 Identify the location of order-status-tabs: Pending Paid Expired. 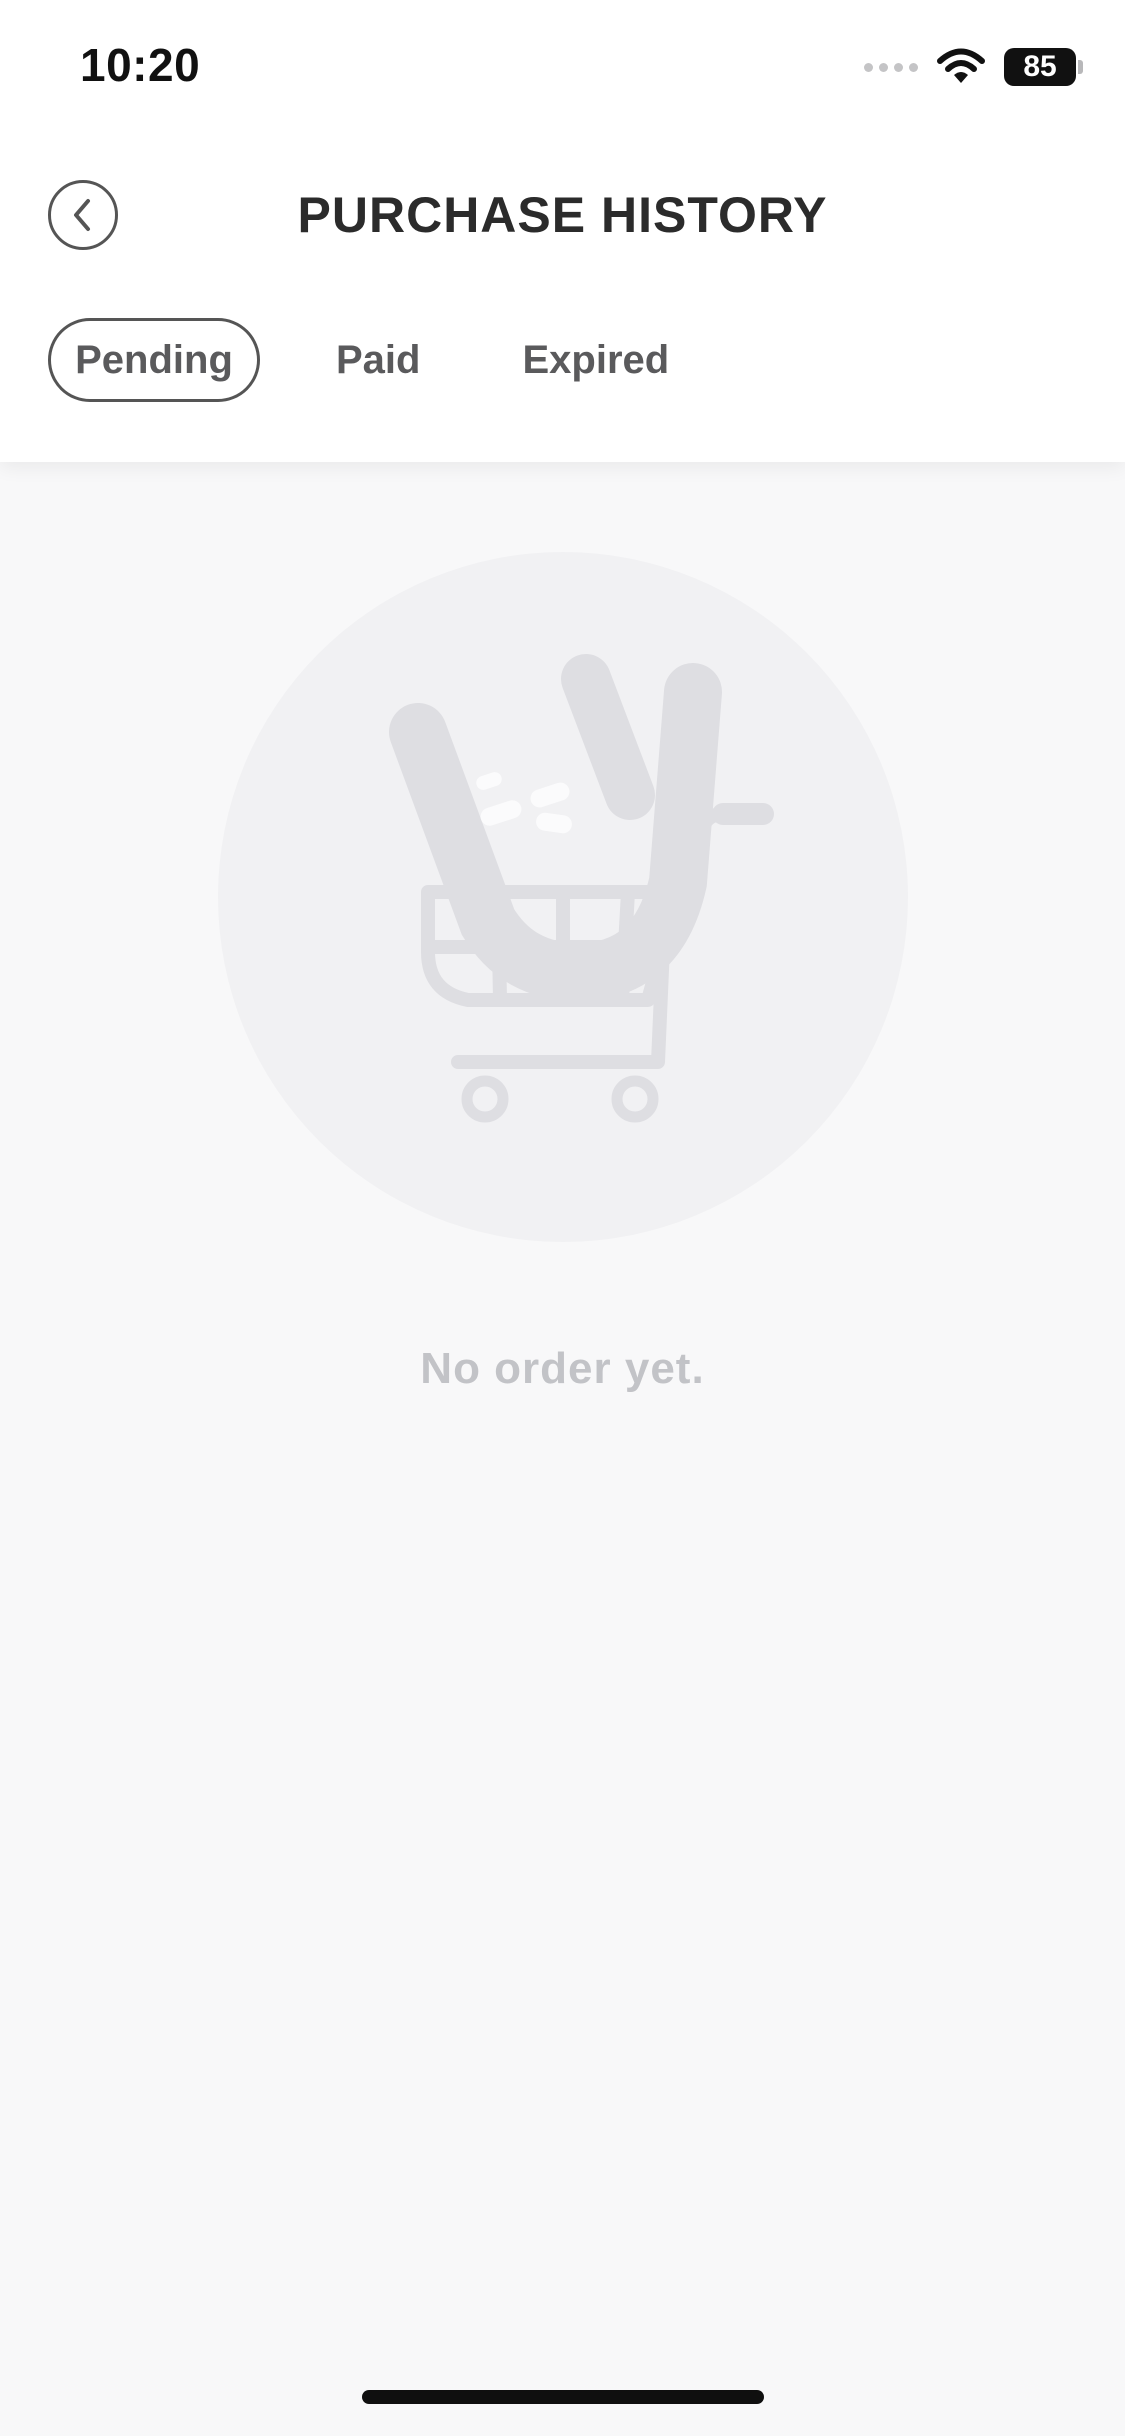
(358, 360).